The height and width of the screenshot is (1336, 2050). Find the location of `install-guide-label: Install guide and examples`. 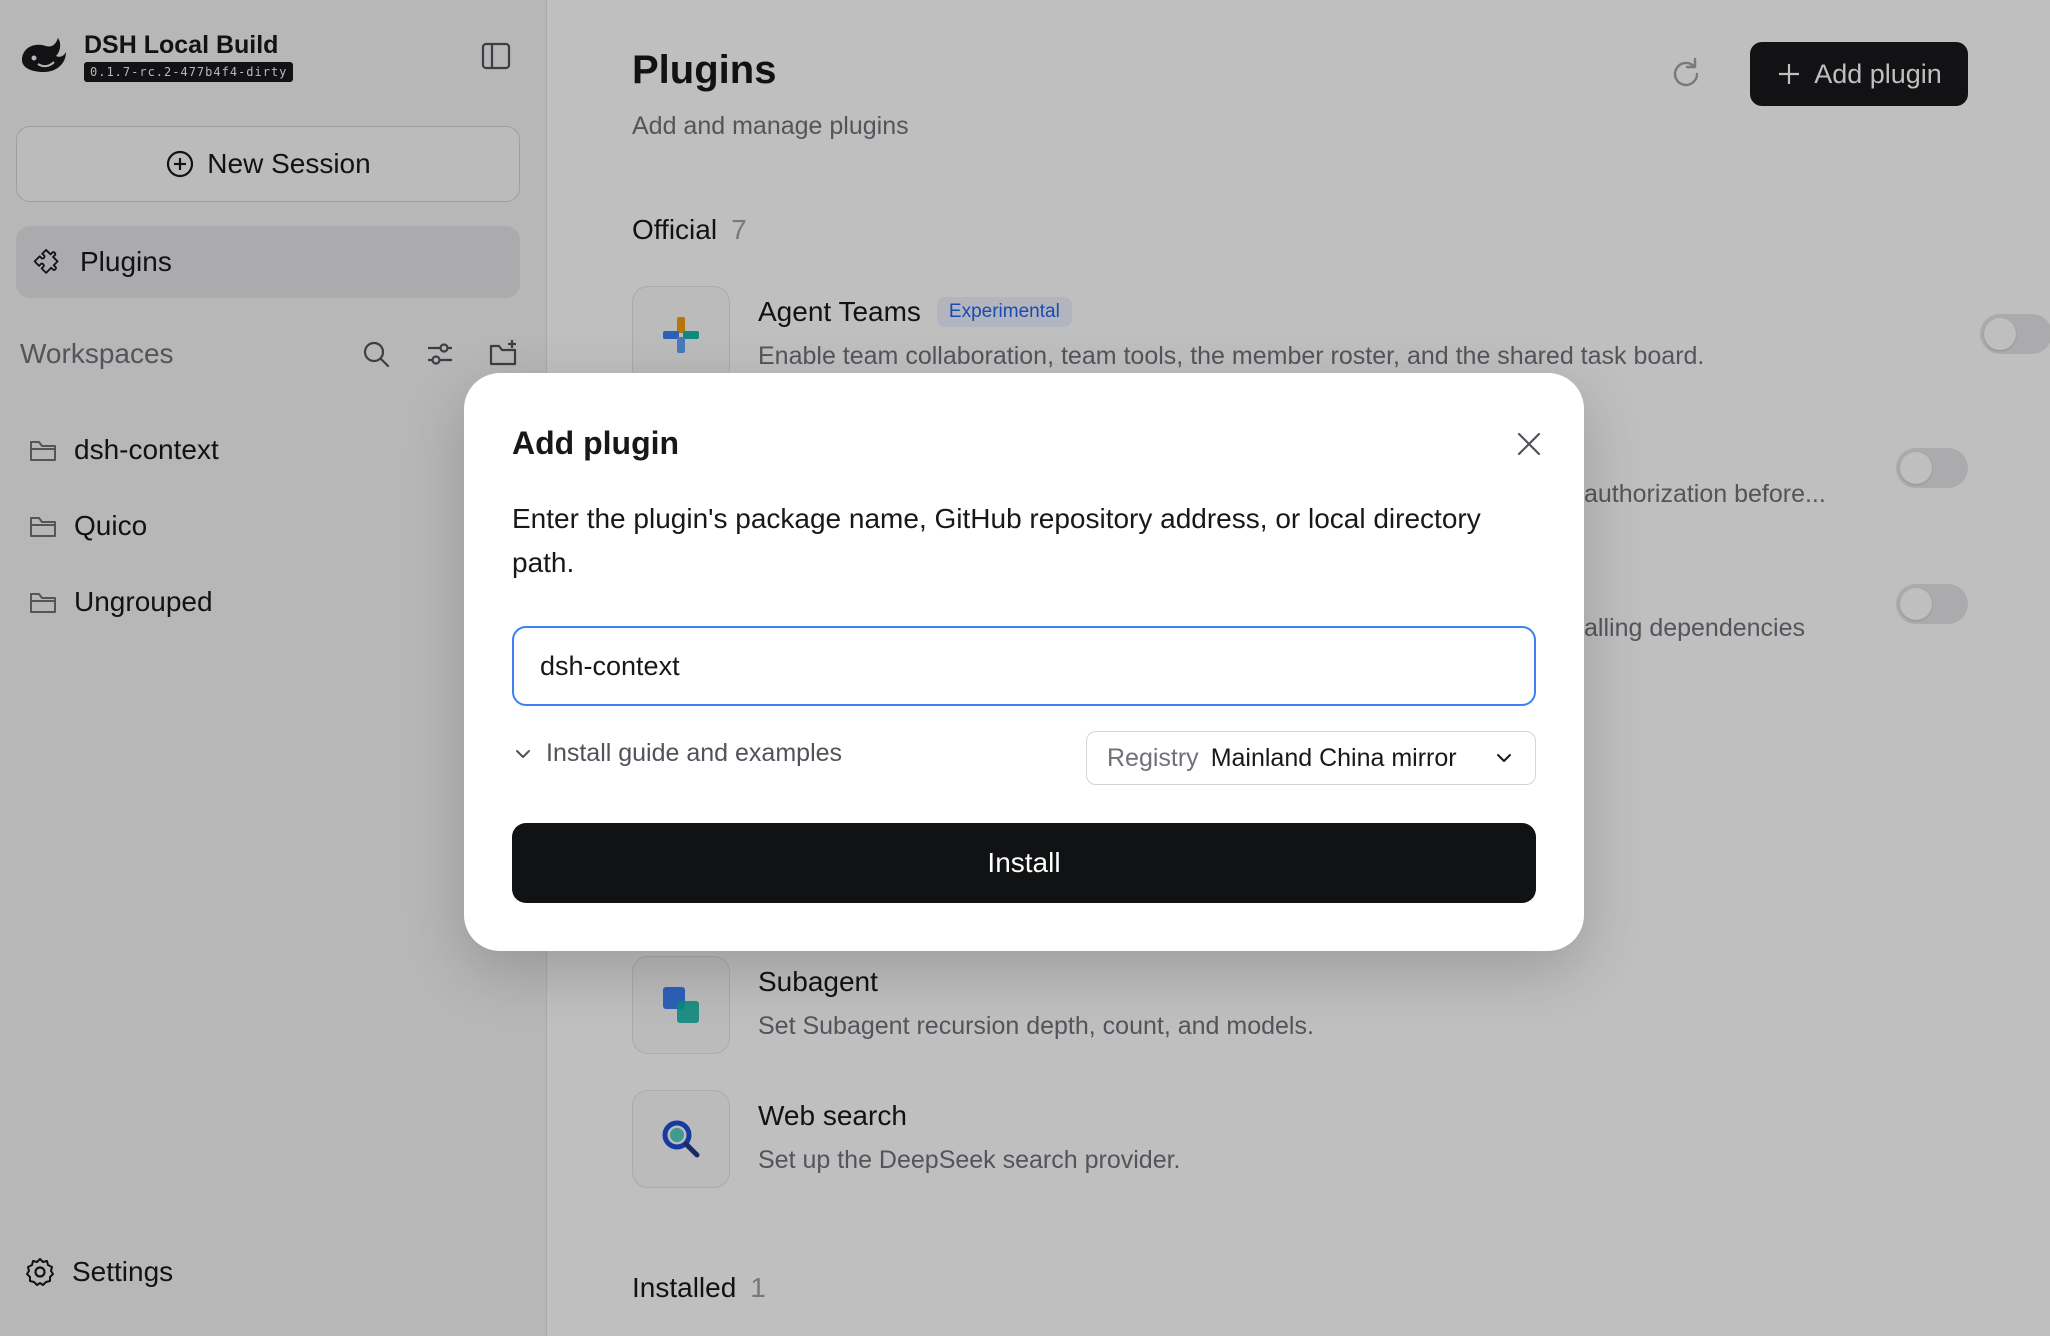

install-guide-label: Install guide and examples is located at coordinates (694, 753).